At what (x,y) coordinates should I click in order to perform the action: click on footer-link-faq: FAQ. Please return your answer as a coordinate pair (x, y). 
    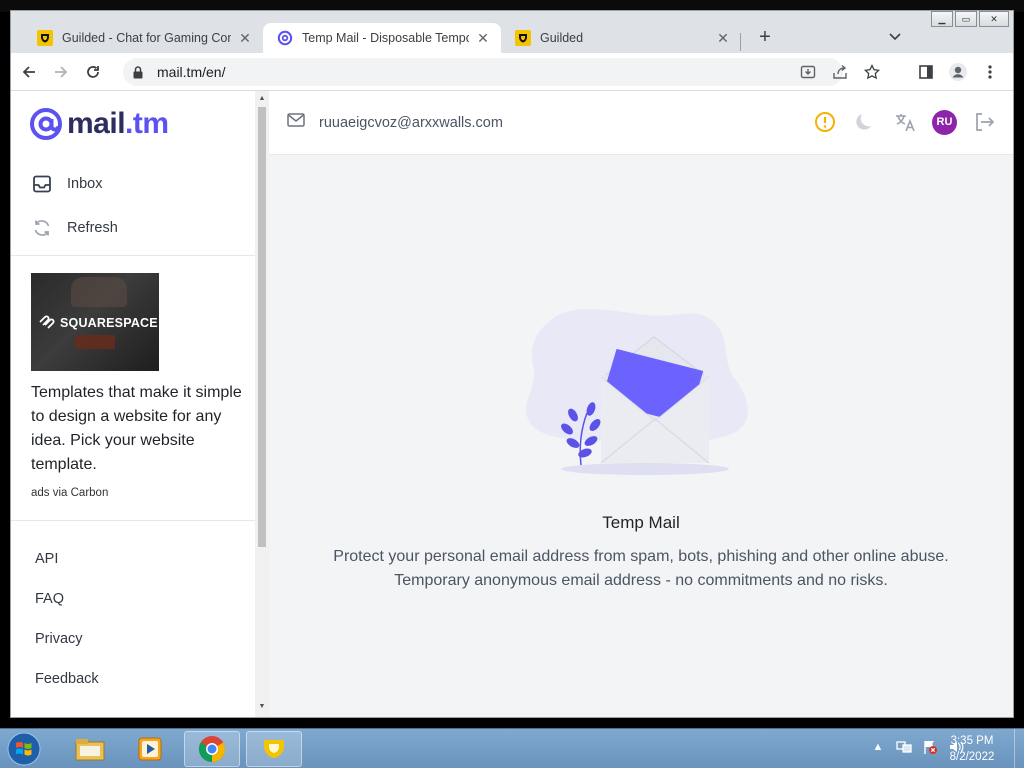
    Looking at the image, I should click on (49, 599).